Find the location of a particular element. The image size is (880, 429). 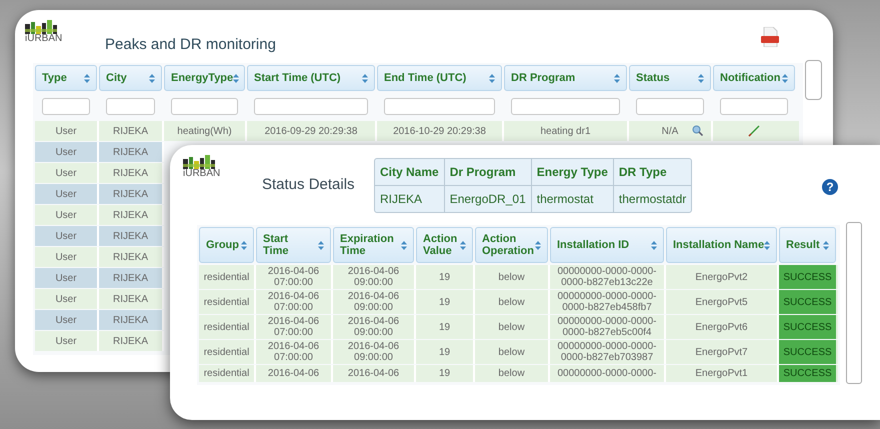

column-header: DR Program is located at coordinates (565, 78).